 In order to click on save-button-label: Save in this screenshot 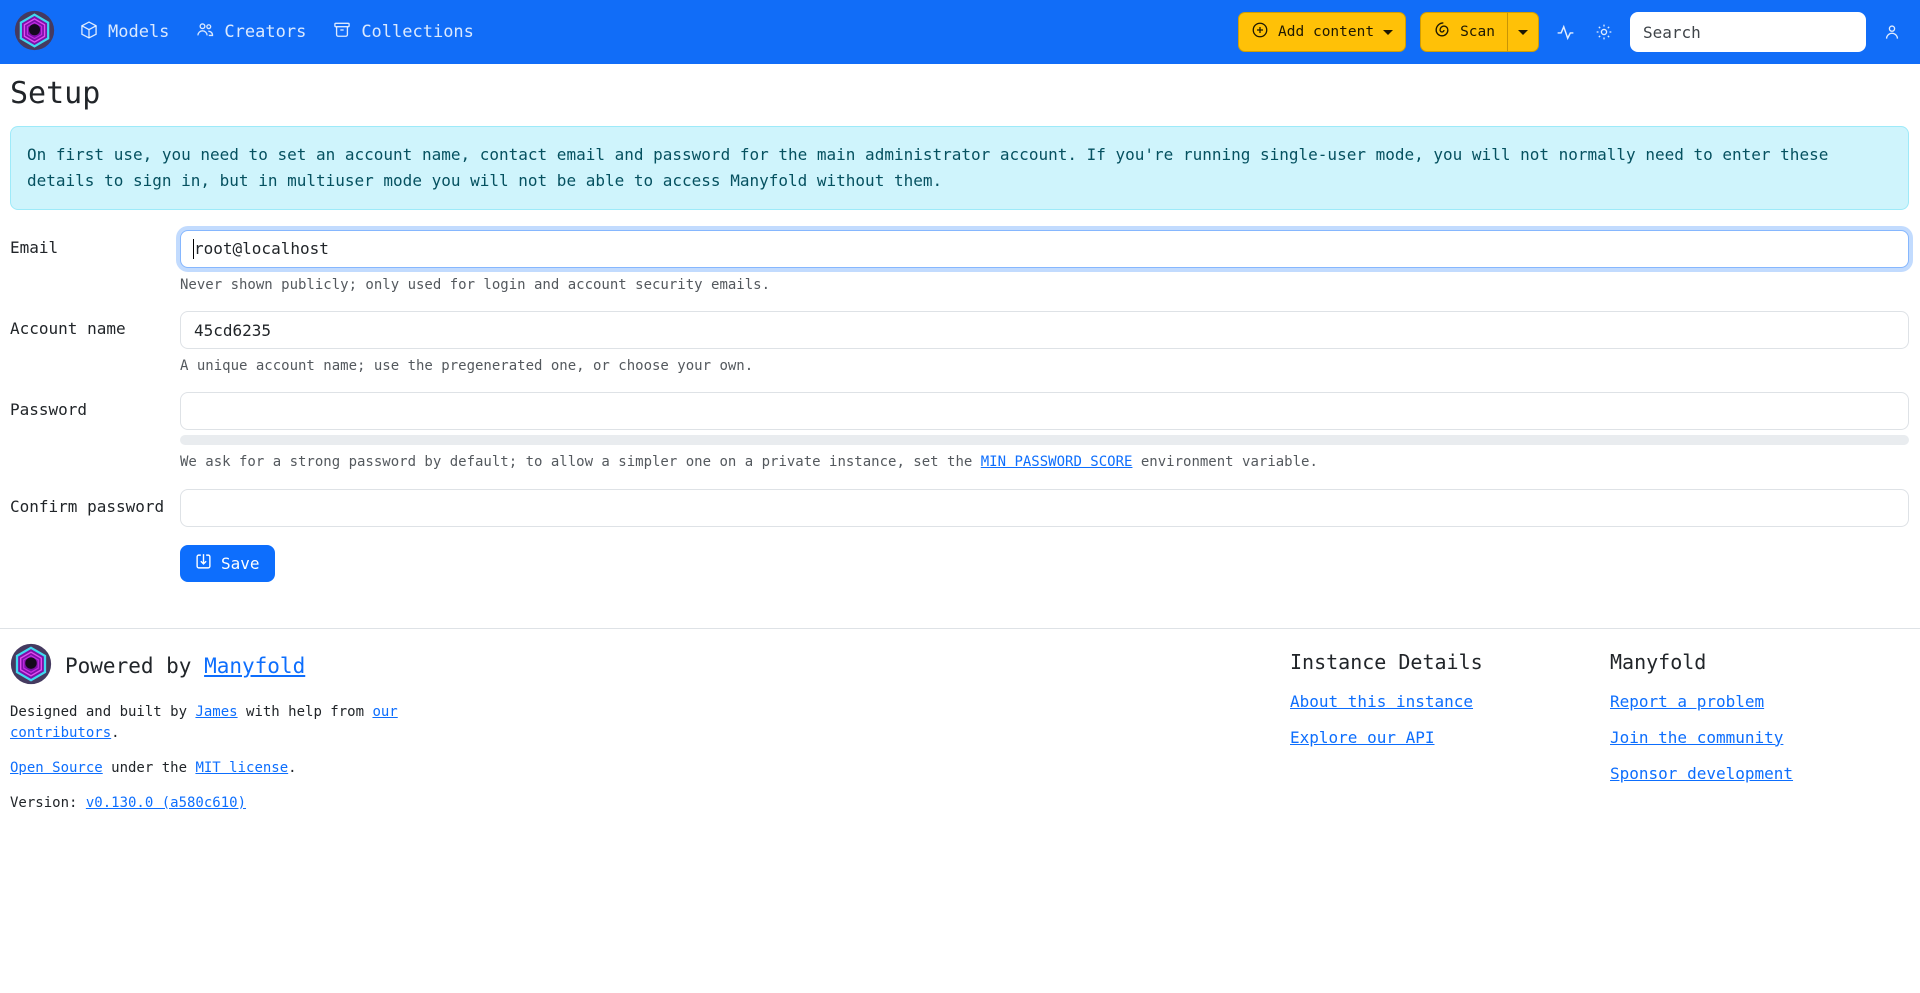, I will do `click(240, 563)`.